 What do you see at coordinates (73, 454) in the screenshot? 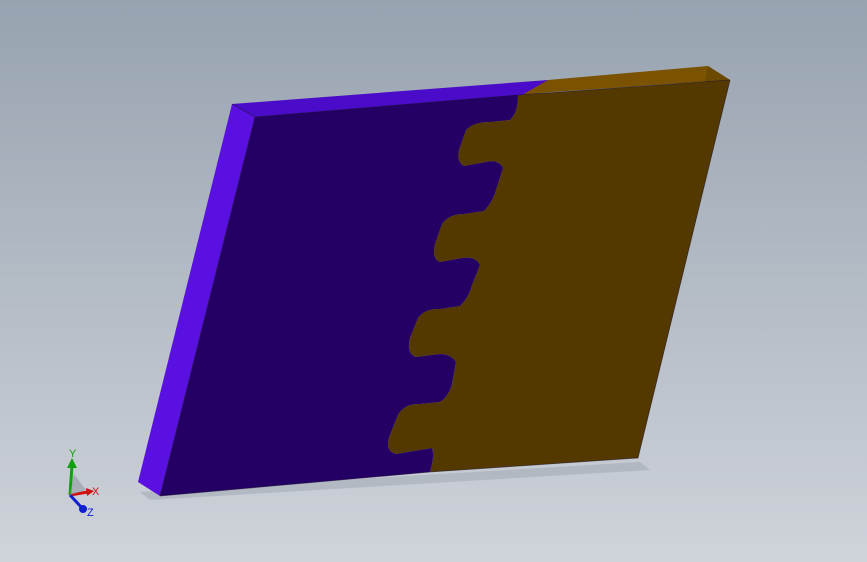
I see `triad-y-label: Y` at bounding box center [73, 454].